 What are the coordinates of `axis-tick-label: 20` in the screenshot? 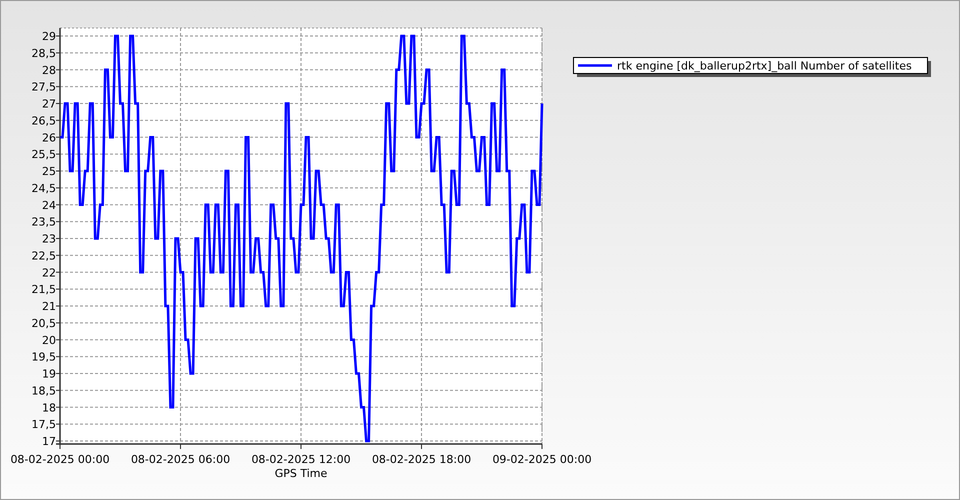 It's located at (49, 340).